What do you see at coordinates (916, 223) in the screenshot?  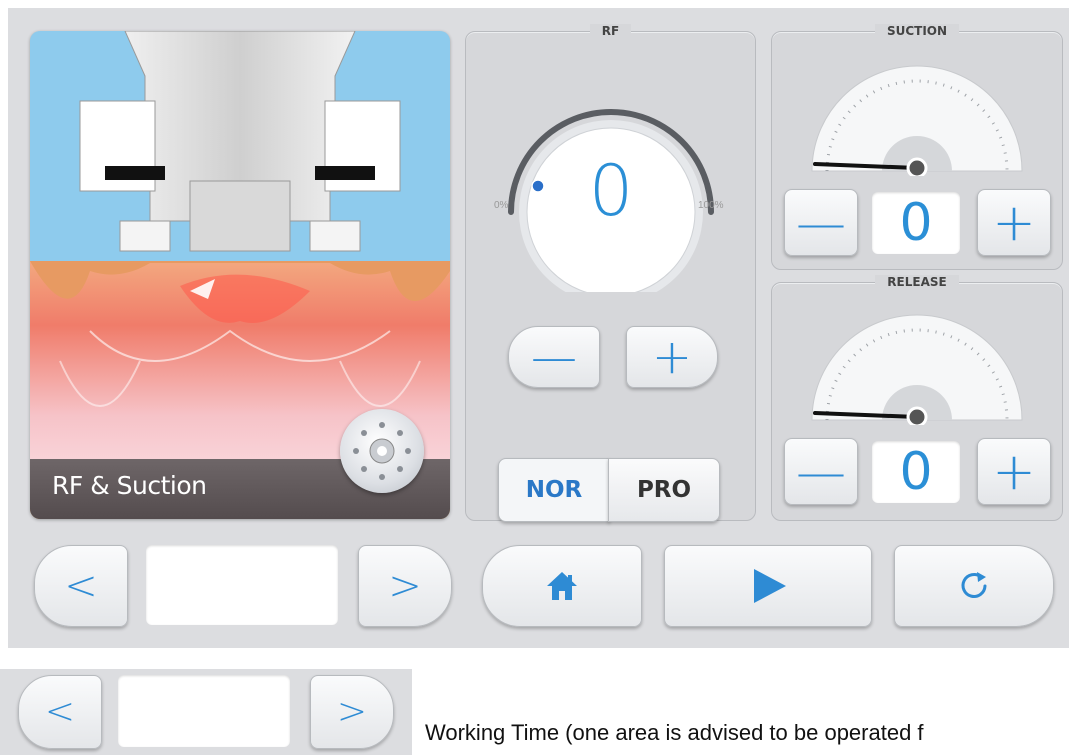 I see `suction-value: 0` at bounding box center [916, 223].